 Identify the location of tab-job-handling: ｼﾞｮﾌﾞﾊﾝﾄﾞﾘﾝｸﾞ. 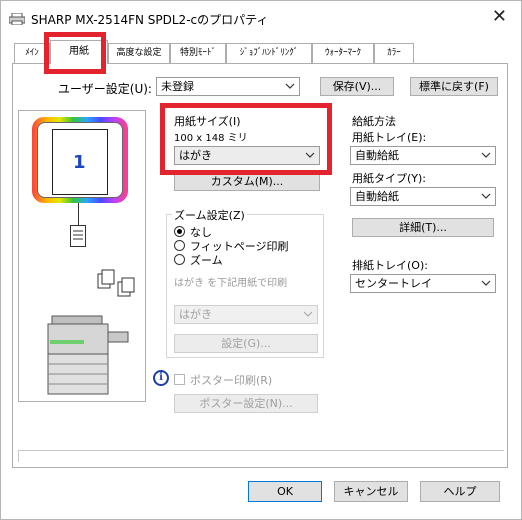
(269, 53).